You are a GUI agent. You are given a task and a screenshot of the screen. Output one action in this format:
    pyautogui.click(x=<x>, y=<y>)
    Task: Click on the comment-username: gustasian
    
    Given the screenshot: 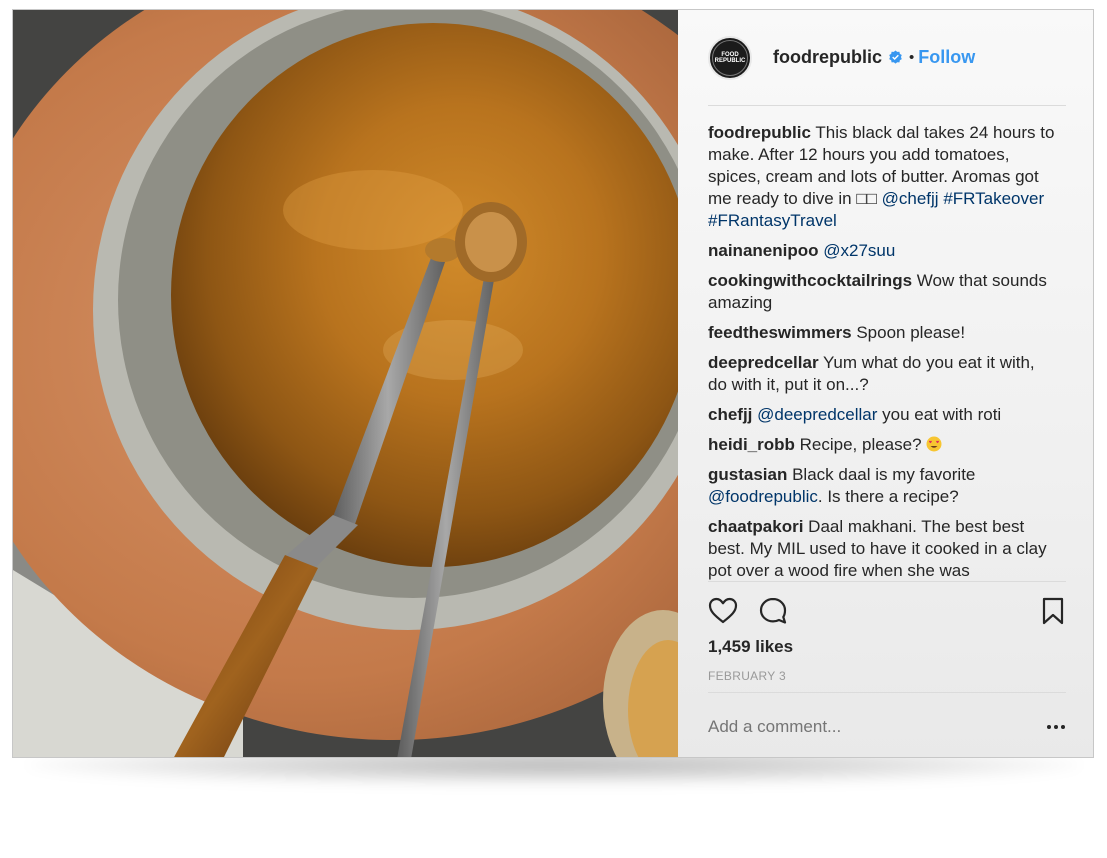 What is the action you would take?
    pyautogui.click(x=747, y=474)
    